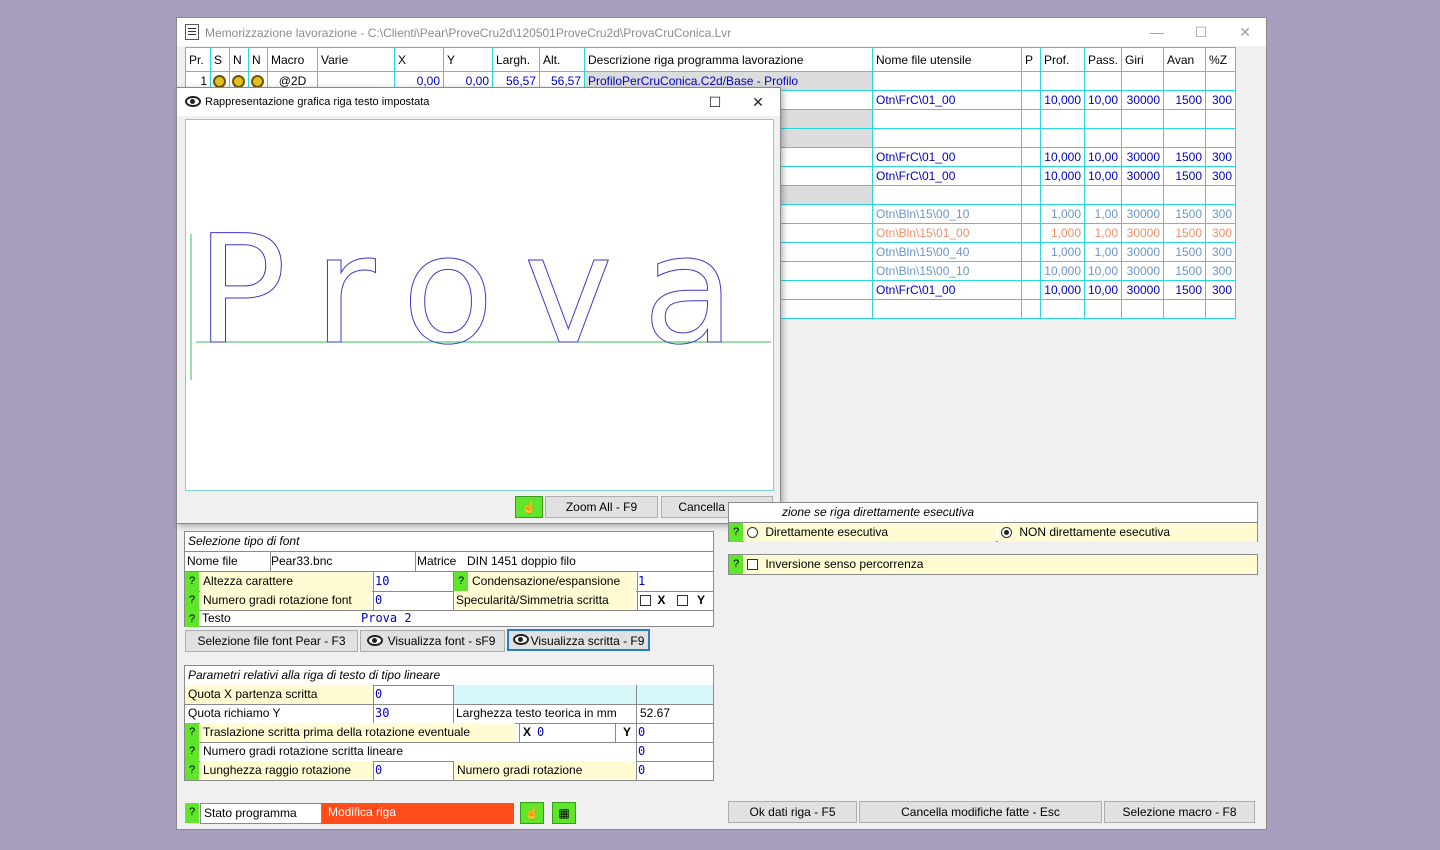 The image size is (1440, 850). I want to click on preview-maximize-button: ☐, so click(715, 102).